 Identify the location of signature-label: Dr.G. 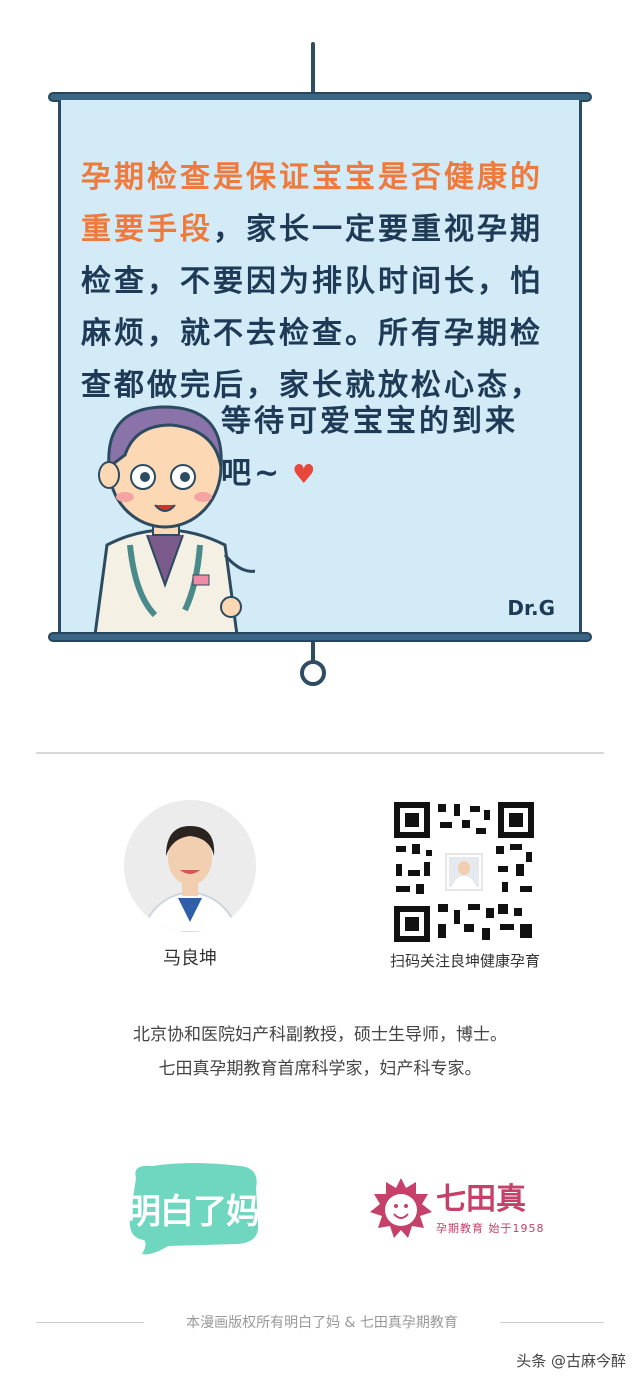
(531, 608).